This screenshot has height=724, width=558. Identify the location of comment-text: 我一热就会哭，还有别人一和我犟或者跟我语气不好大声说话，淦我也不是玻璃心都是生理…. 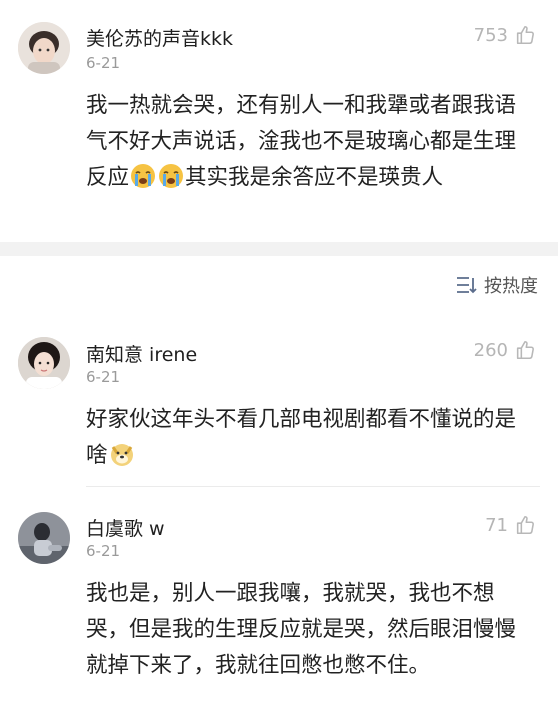
(310, 142).